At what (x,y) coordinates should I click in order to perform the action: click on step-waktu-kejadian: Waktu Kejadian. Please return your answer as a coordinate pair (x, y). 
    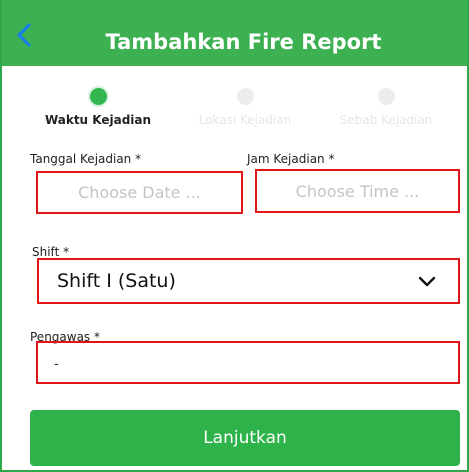
    Looking at the image, I should click on (98, 107).